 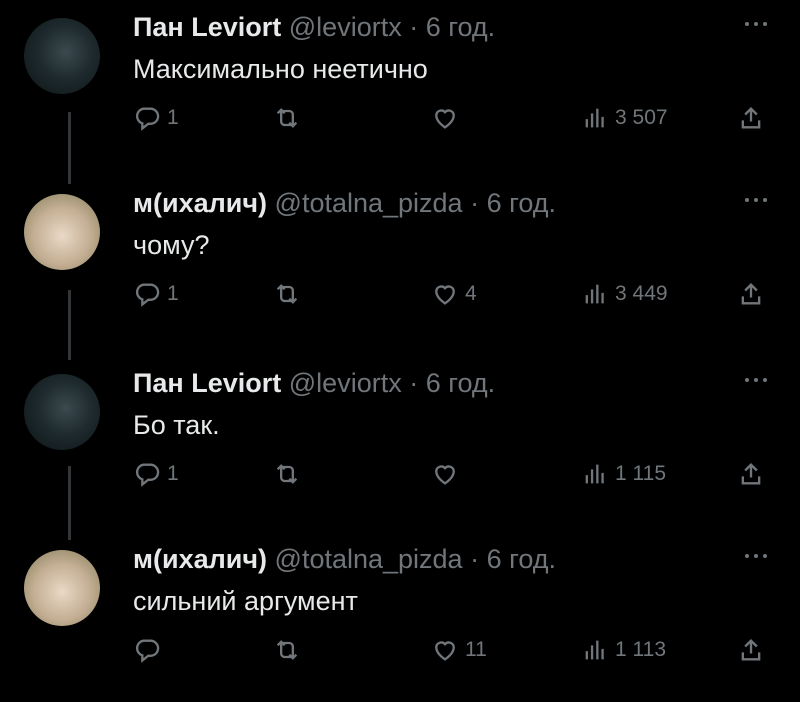 What do you see at coordinates (245, 601) in the screenshot?
I see `tweet-text: сильний аргумент` at bounding box center [245, 601].